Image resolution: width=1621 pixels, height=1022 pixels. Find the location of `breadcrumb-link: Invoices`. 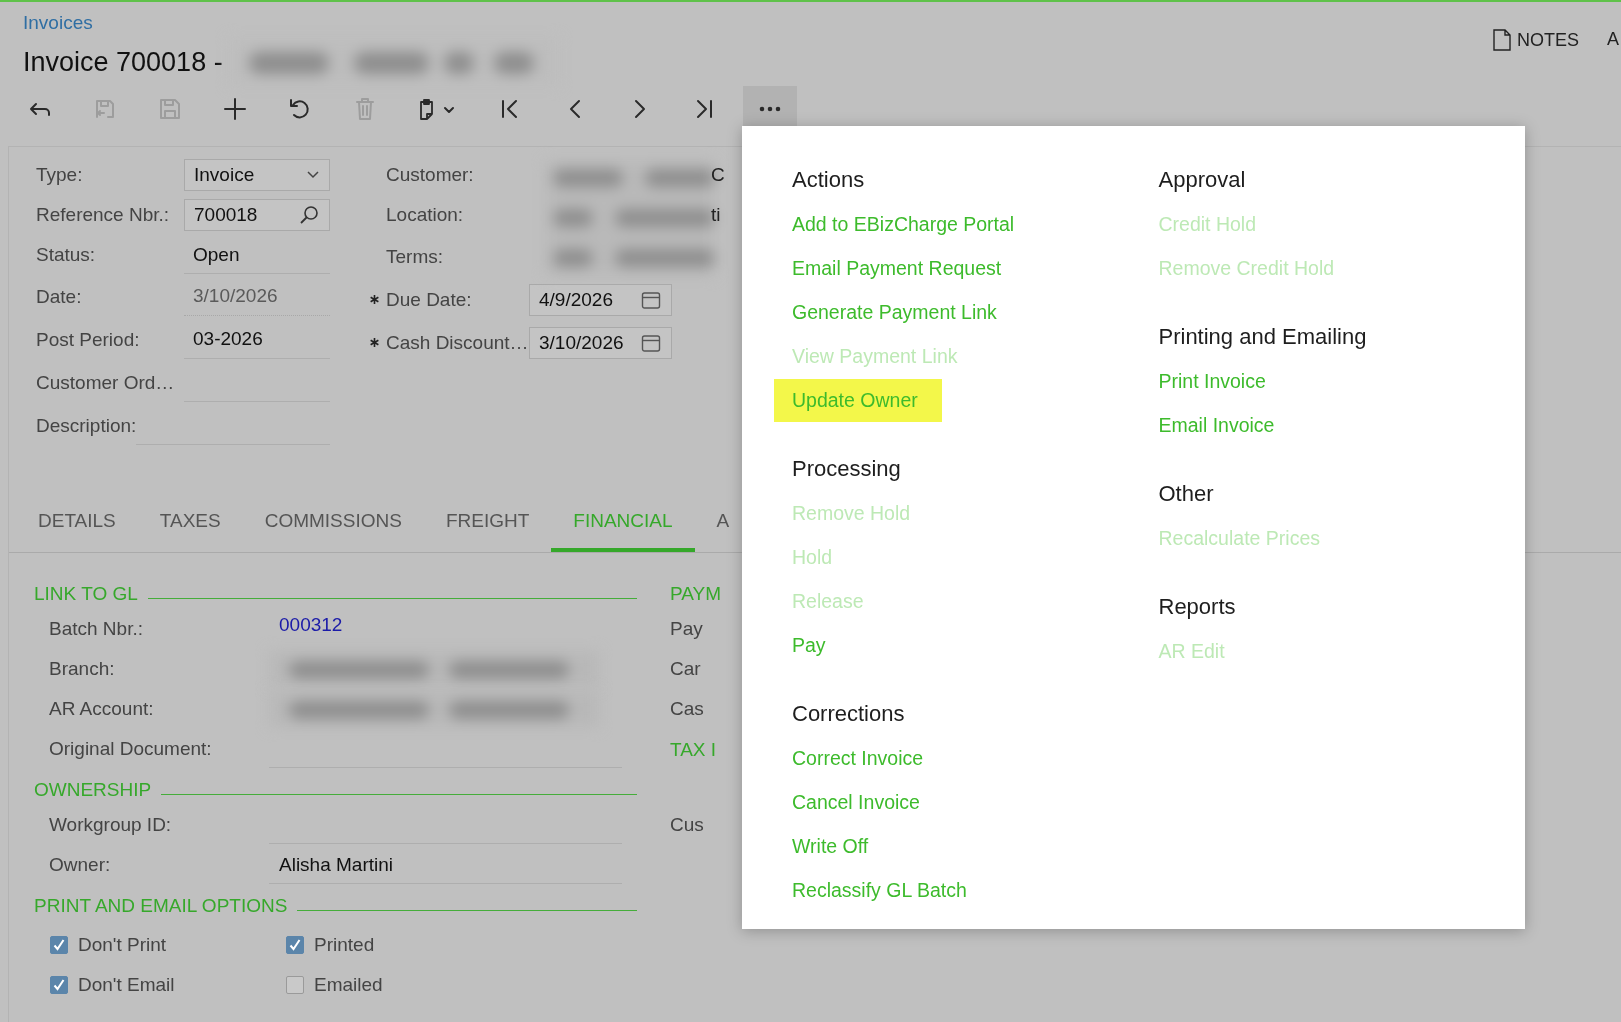

breadcrumb-link: Invoices is located at coordinates (58, 23).